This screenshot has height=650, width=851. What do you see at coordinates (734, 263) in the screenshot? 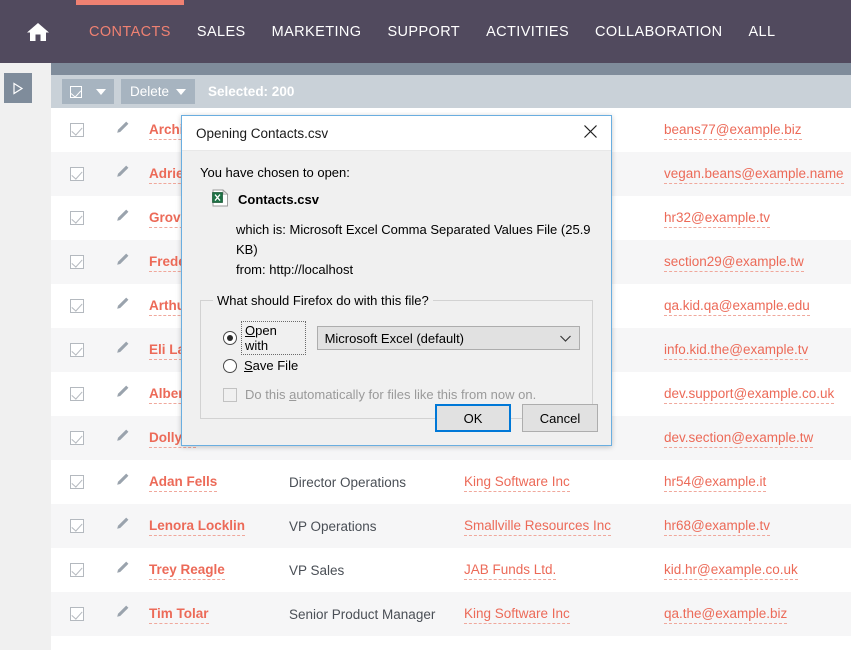
I see `email-link: section29@example.tw` at bounding box center [734, 263].